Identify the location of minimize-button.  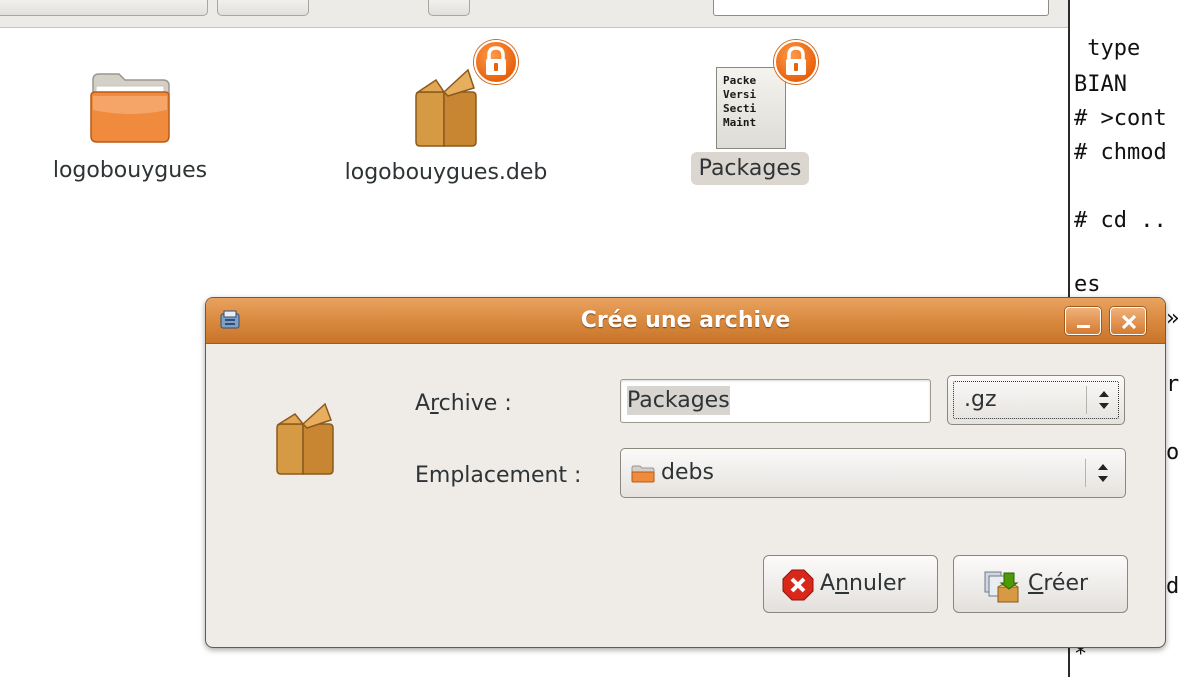
(1083, 321).